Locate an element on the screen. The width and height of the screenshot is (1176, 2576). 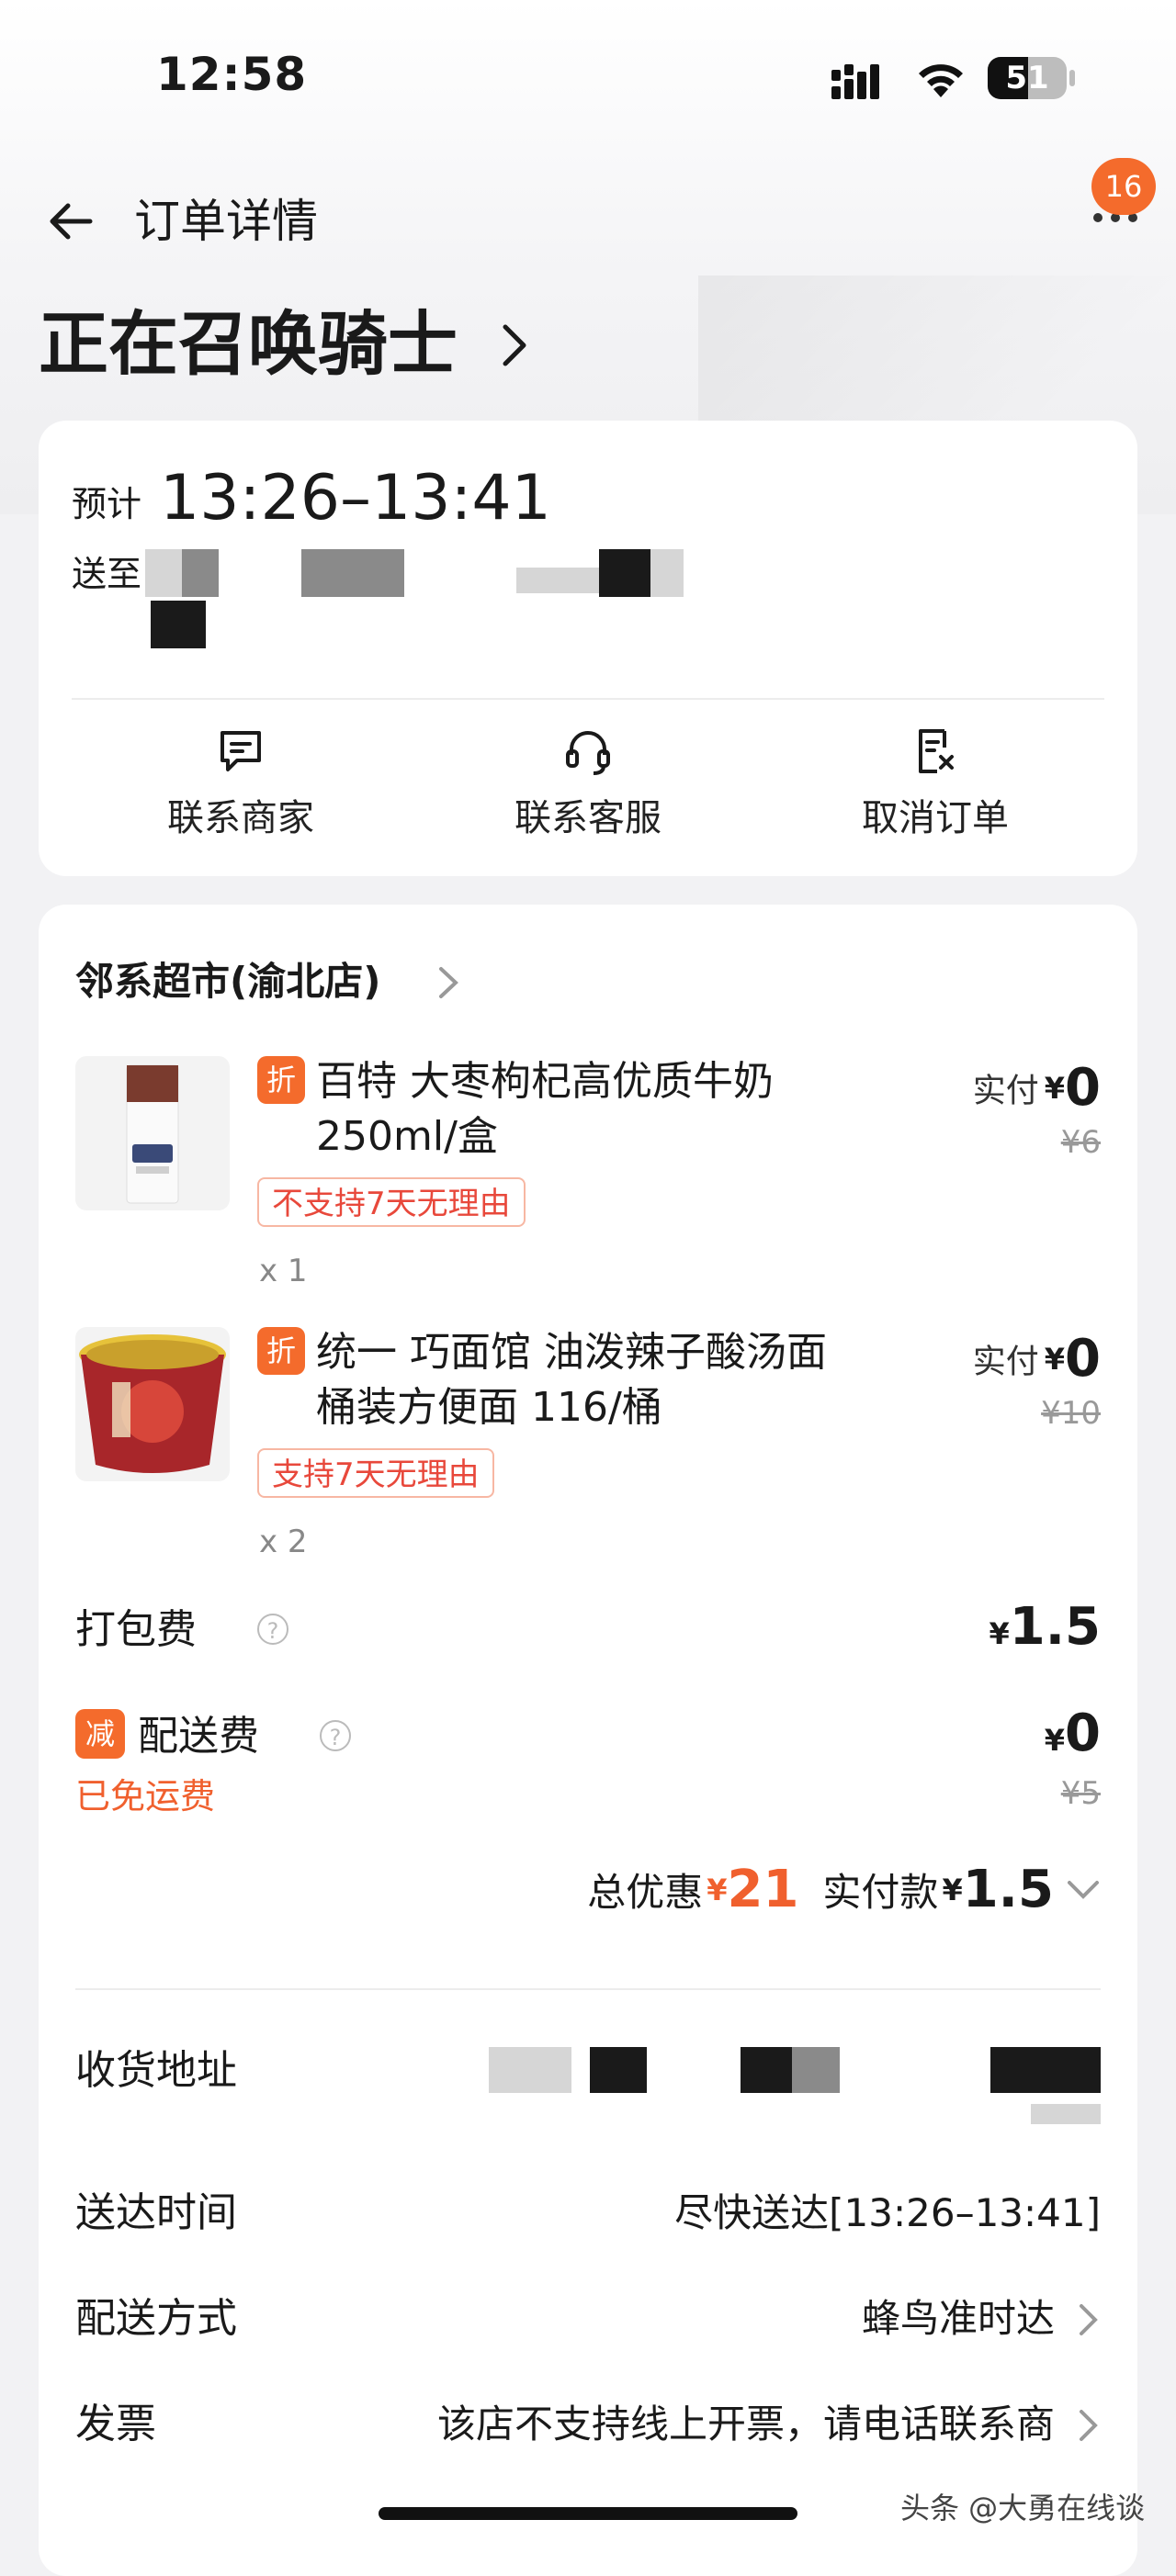
delivery-original-price: ¥5 is located at coordinates (1081, 1793).